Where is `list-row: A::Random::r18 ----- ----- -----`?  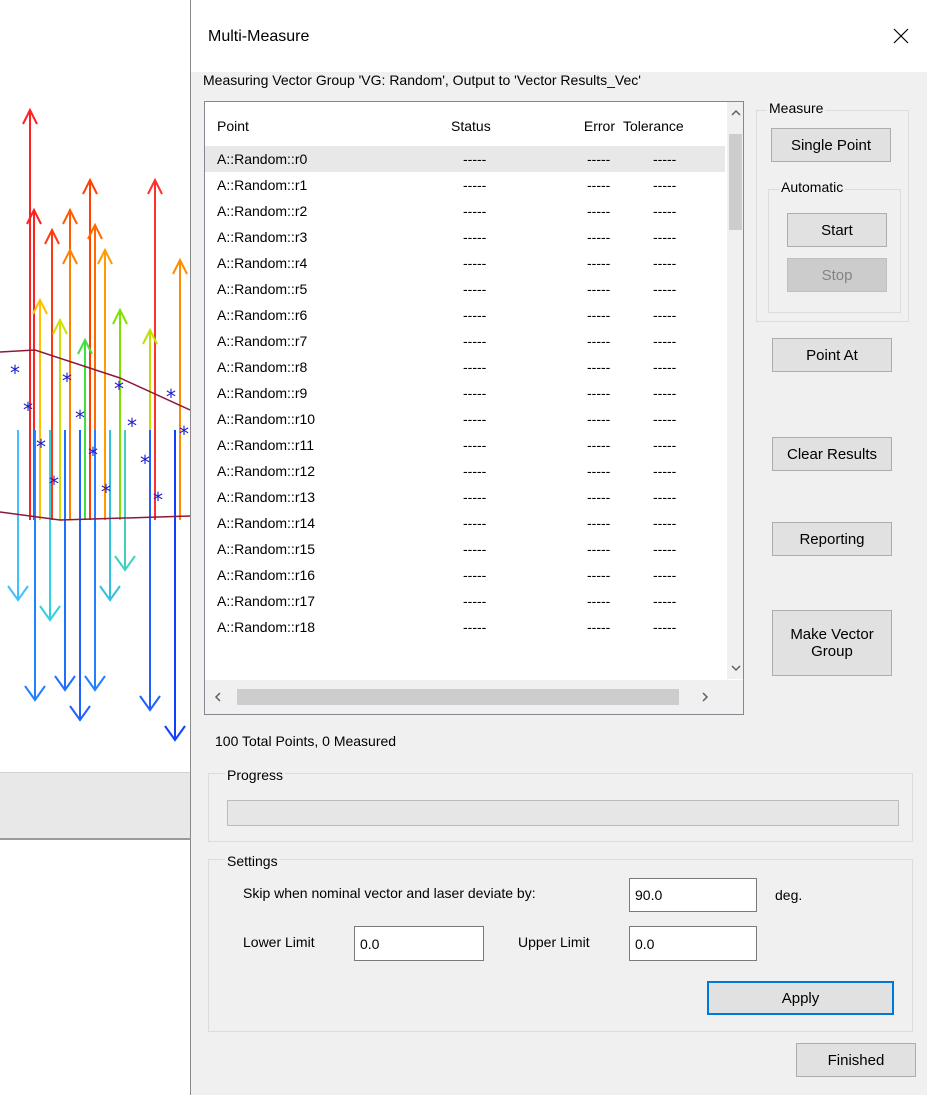
list-row: A::Random::r18 ----- ----- ----- is located at coordinates (465, 627).